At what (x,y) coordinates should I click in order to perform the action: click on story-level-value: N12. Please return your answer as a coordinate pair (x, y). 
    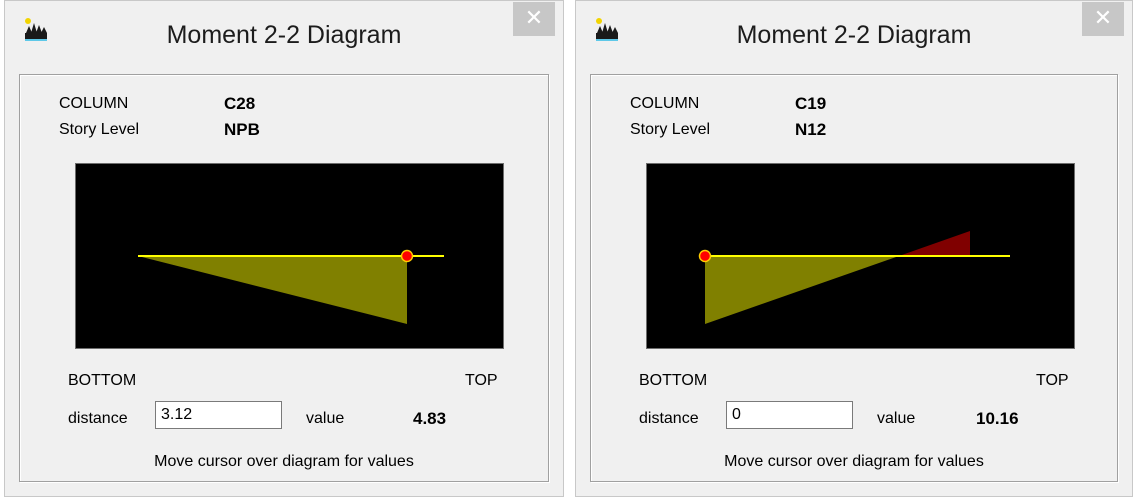
    Looking at the image, I should click on (811, 129).